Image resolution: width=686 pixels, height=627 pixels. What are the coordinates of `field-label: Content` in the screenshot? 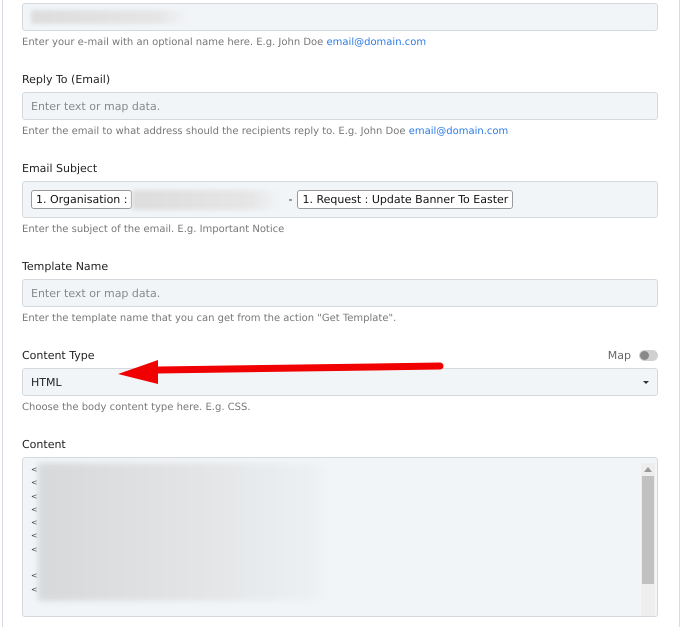 It's located at (44, 444).